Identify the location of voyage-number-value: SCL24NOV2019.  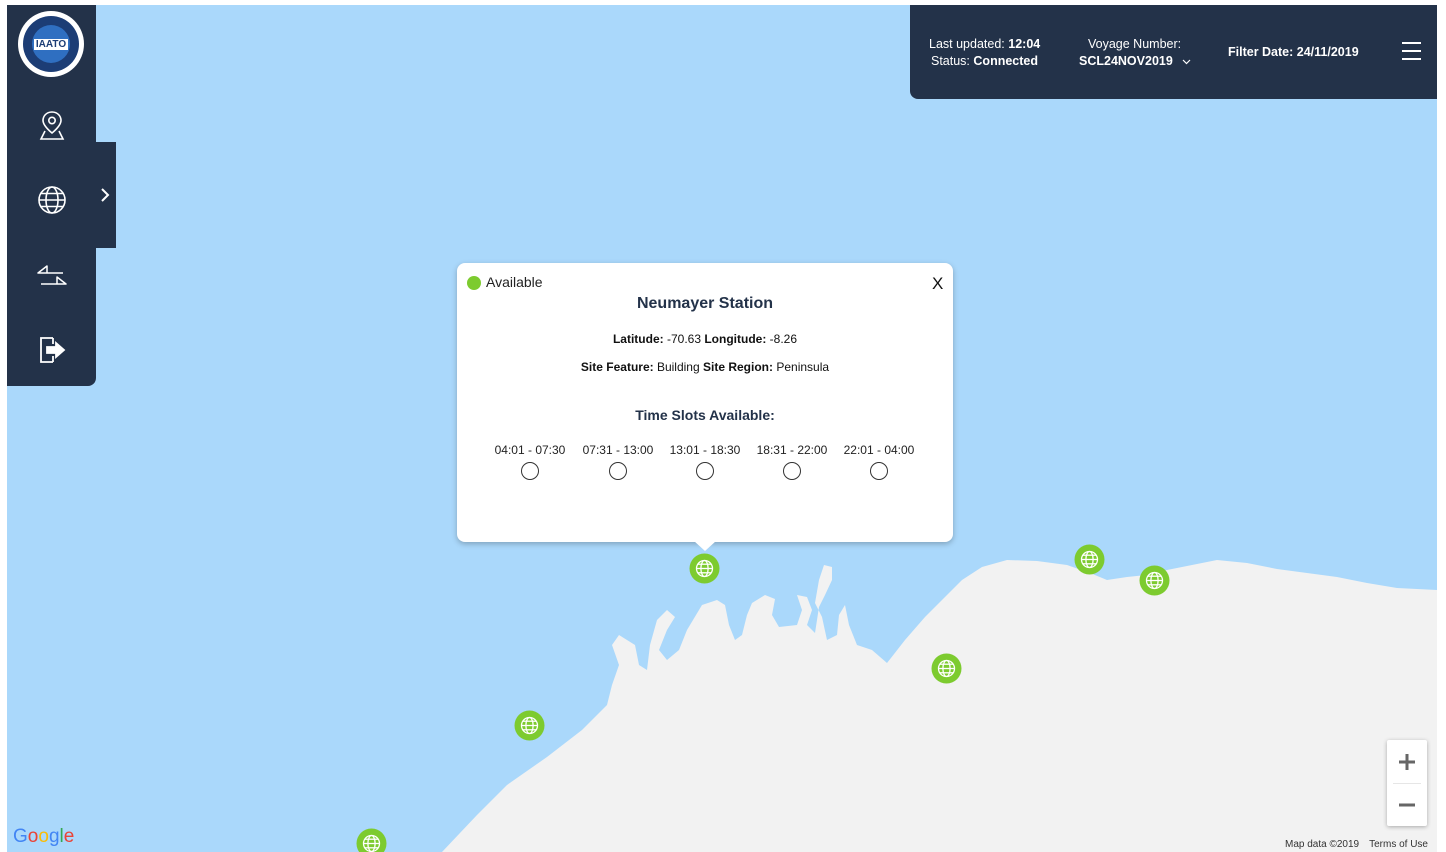
(1126, 61).